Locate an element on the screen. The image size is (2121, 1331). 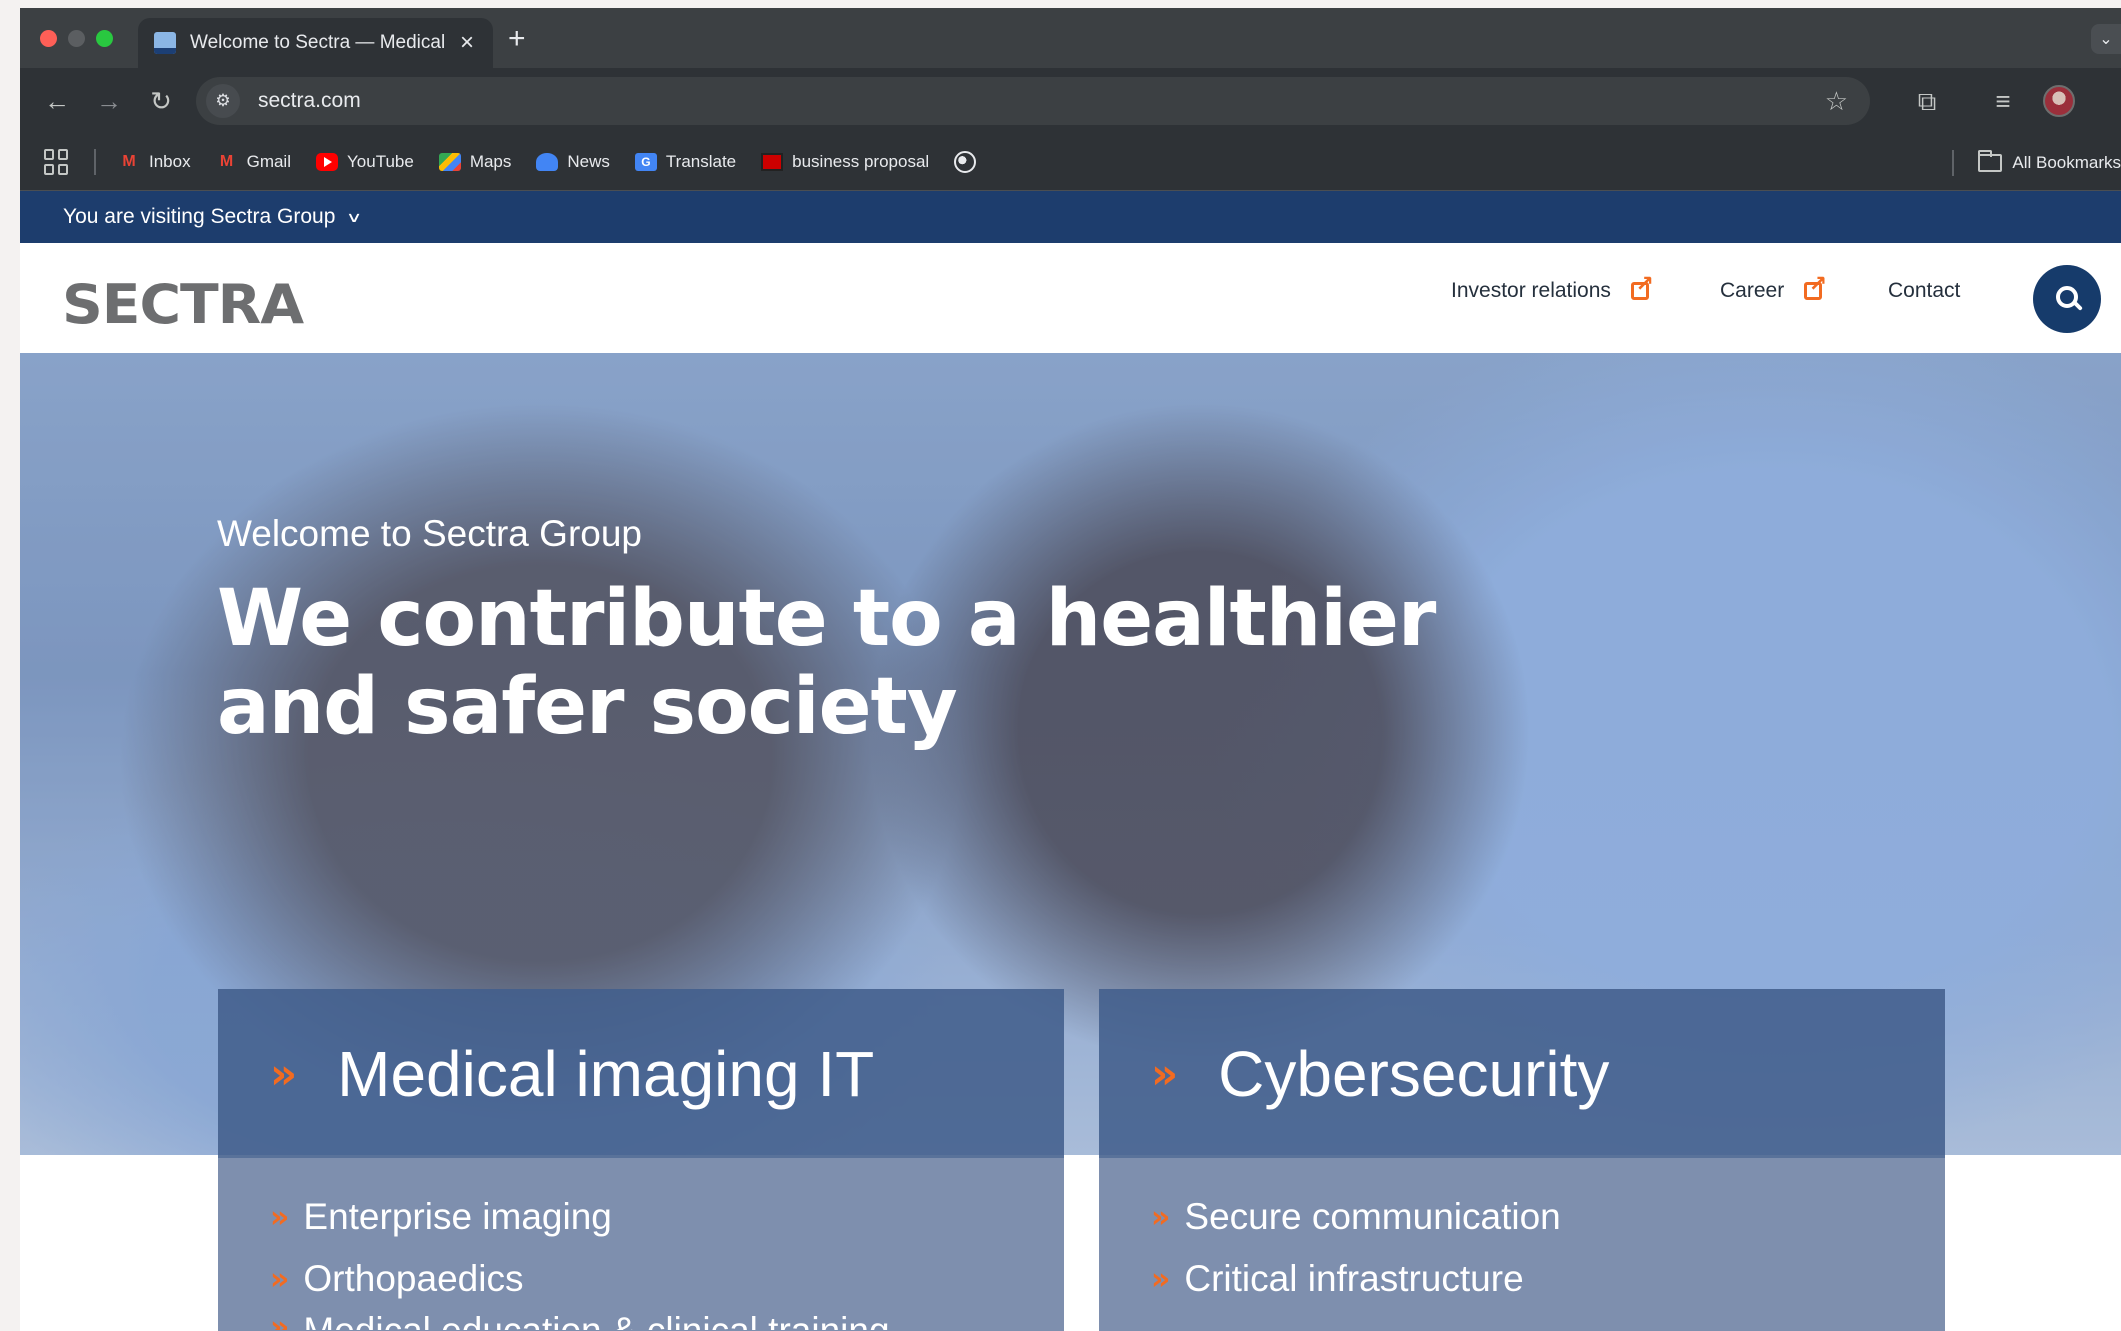
card-link-label: Orthopaedics is located at coordinates (413, 1278).